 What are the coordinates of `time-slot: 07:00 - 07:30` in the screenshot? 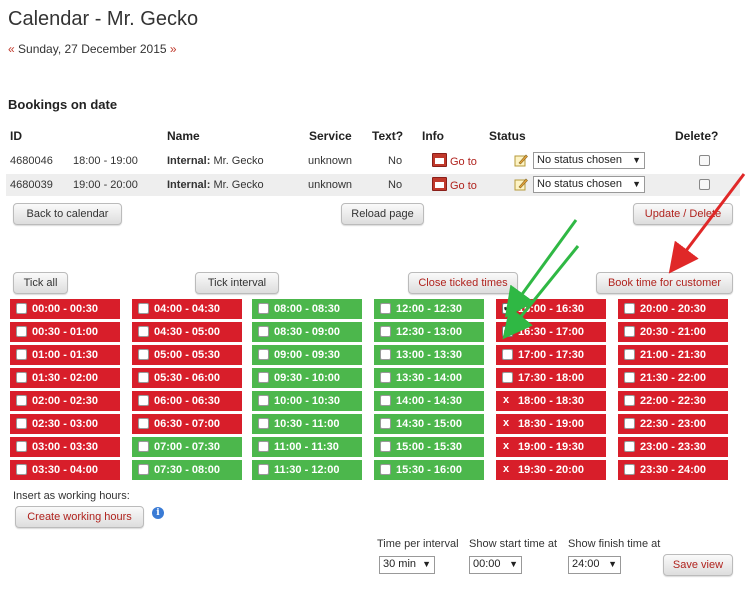 It's located at (187, 447).